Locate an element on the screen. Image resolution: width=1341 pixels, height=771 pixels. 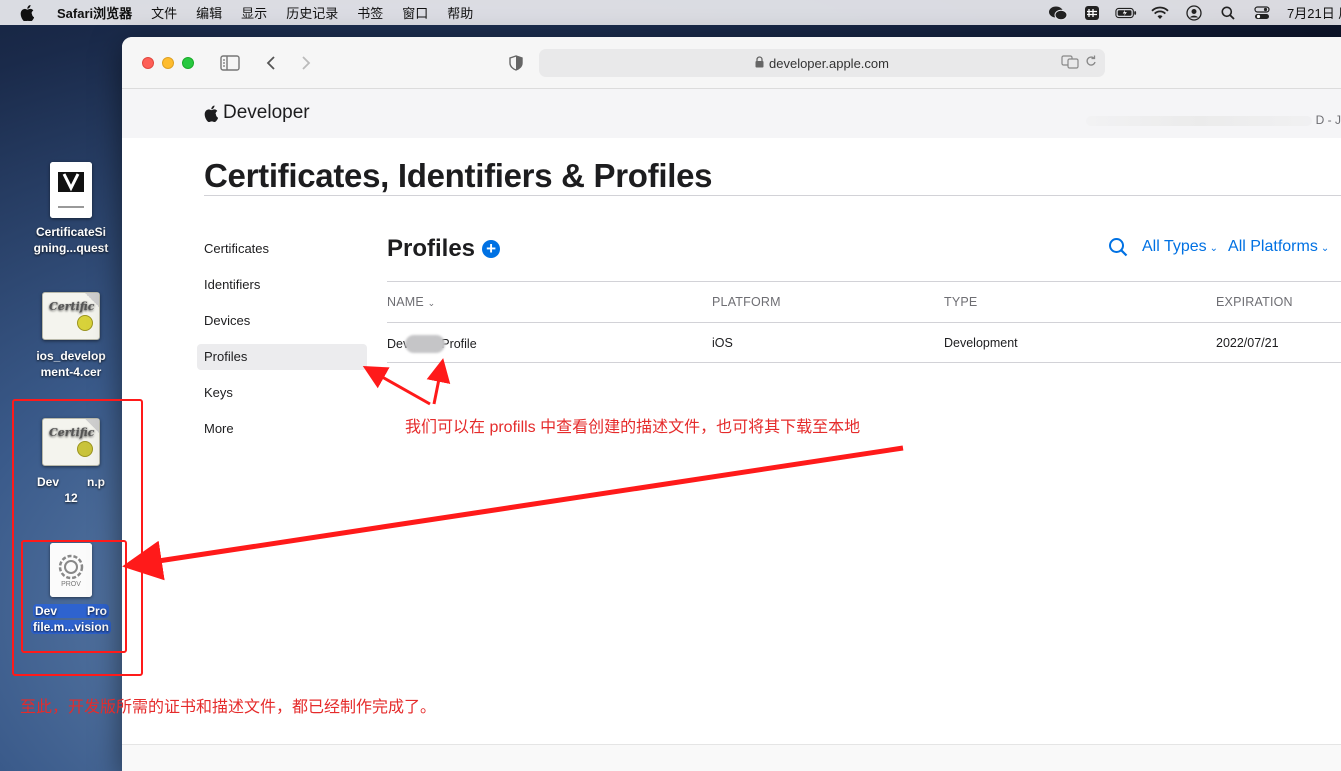
platform-filter-dropdown: All Platforms ⌄ is located at coordinates (1278, 247).